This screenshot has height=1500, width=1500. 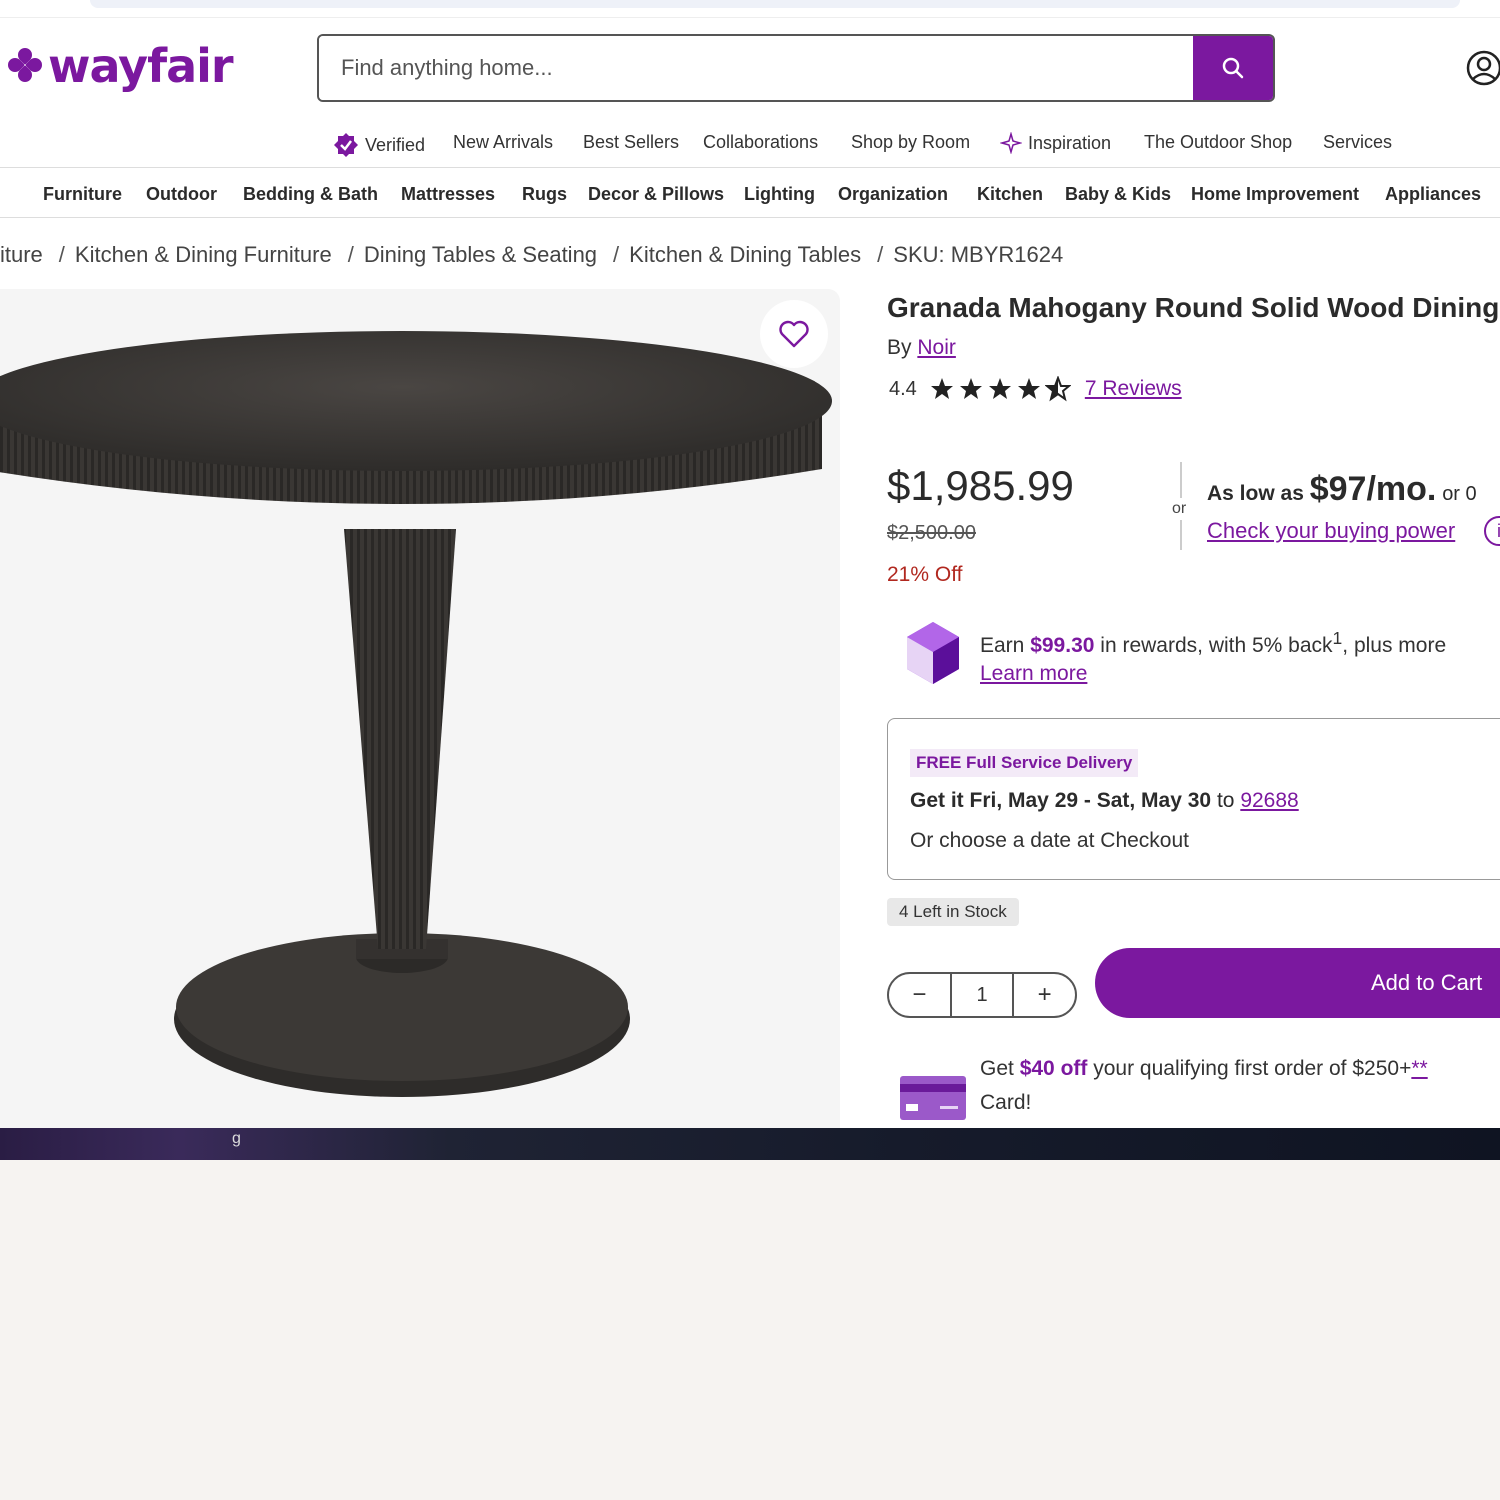 What do you see at coordinates (21, 254) in the screenshot?
I see `breadcrumb-furniture: iture` at bounding box center [21, 254].